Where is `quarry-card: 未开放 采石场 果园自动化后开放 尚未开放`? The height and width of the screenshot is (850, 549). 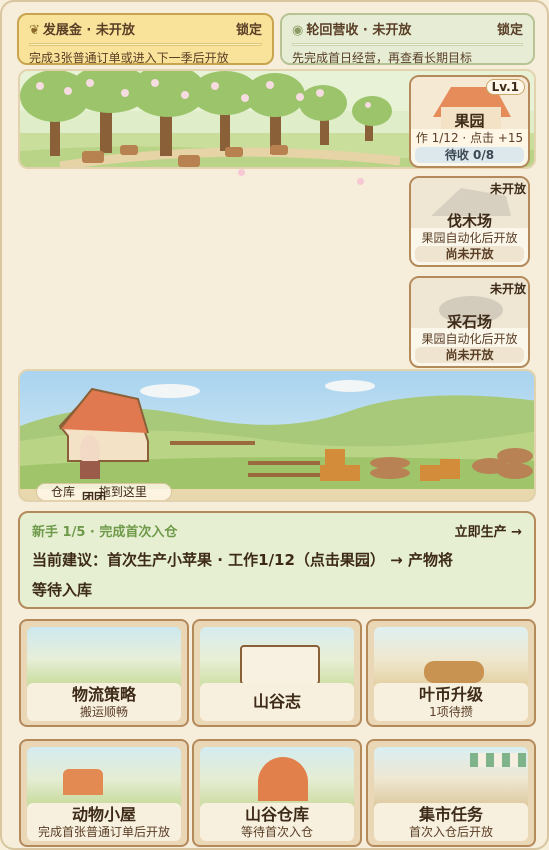
quarry-card: 未开放 采石场 果园自动化后开放 尚未开放 is located at coordinates (469, 322).